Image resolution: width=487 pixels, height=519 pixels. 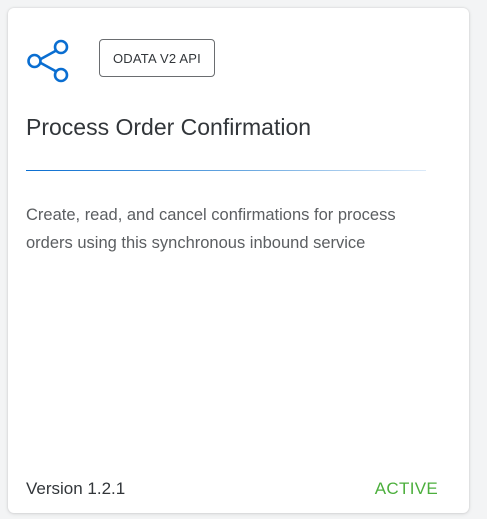 I want to click on title-divider, so click(x=226, y=170).